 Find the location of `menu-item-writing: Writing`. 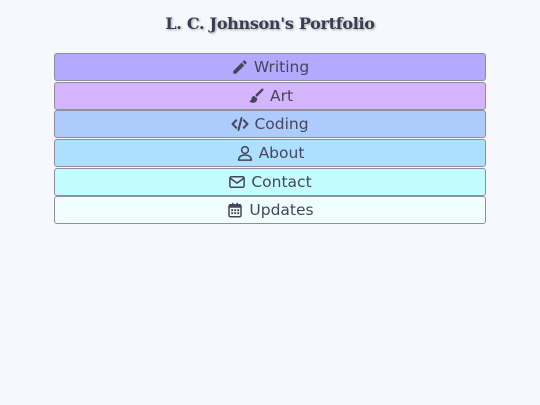

menu-item-writing: Writing is located at coordinates (270, 67).